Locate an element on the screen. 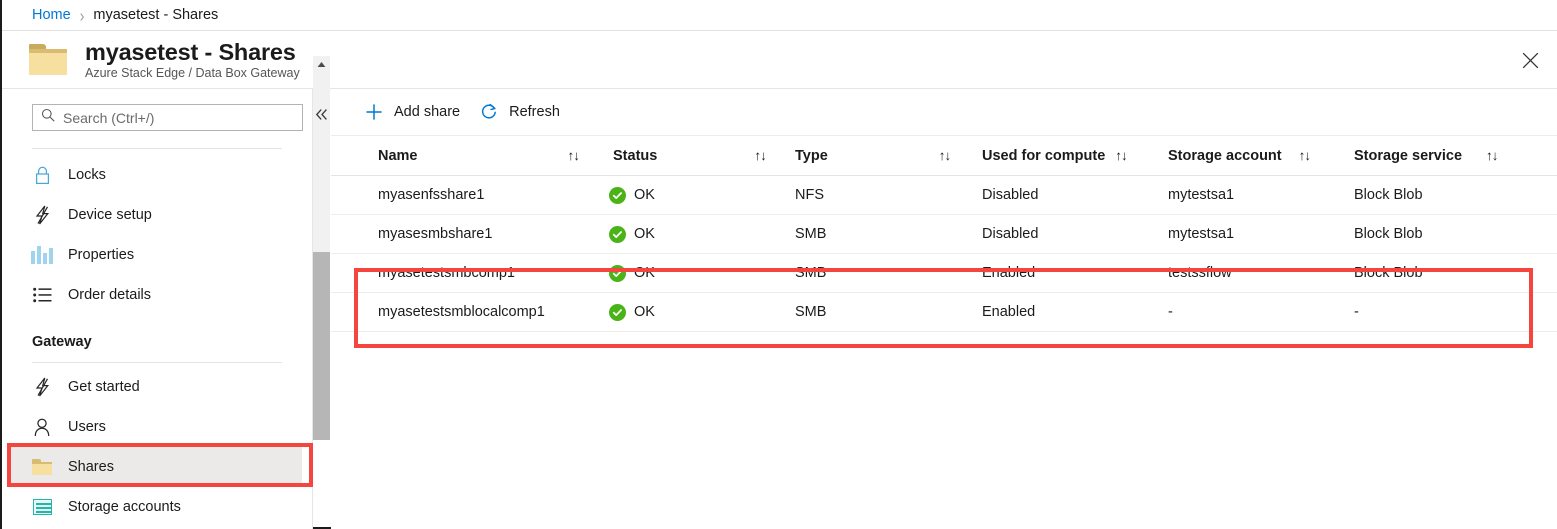 This screenshot has width=1557, height=529. refresh-button: Refresh is located at coordinates (519, 112).